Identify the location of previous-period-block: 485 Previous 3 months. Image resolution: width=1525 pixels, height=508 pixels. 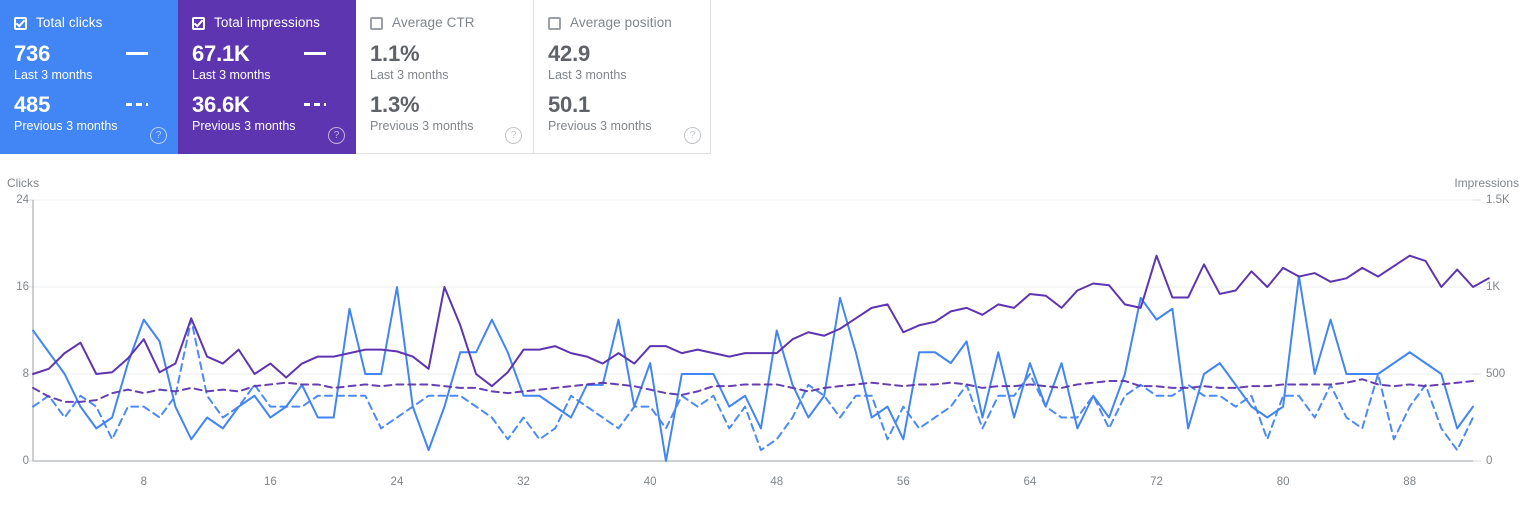
(88, 113).